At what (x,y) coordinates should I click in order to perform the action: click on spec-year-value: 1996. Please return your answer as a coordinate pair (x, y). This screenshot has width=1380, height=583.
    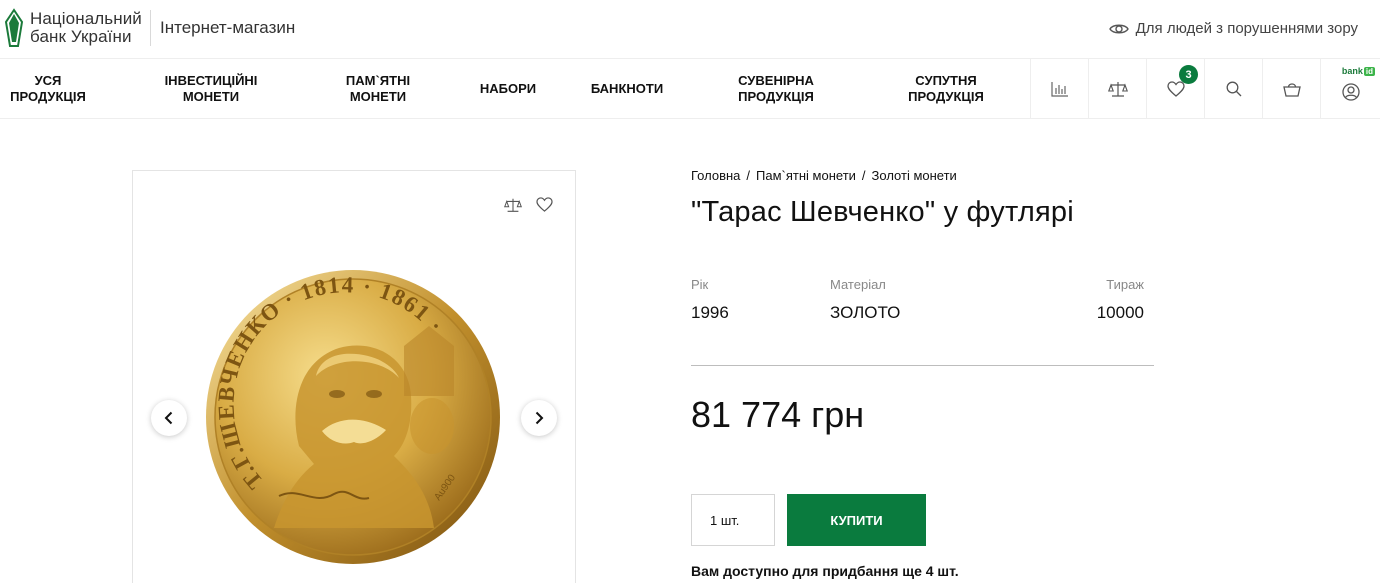
    Looking at the image, I should click on (710, 312).